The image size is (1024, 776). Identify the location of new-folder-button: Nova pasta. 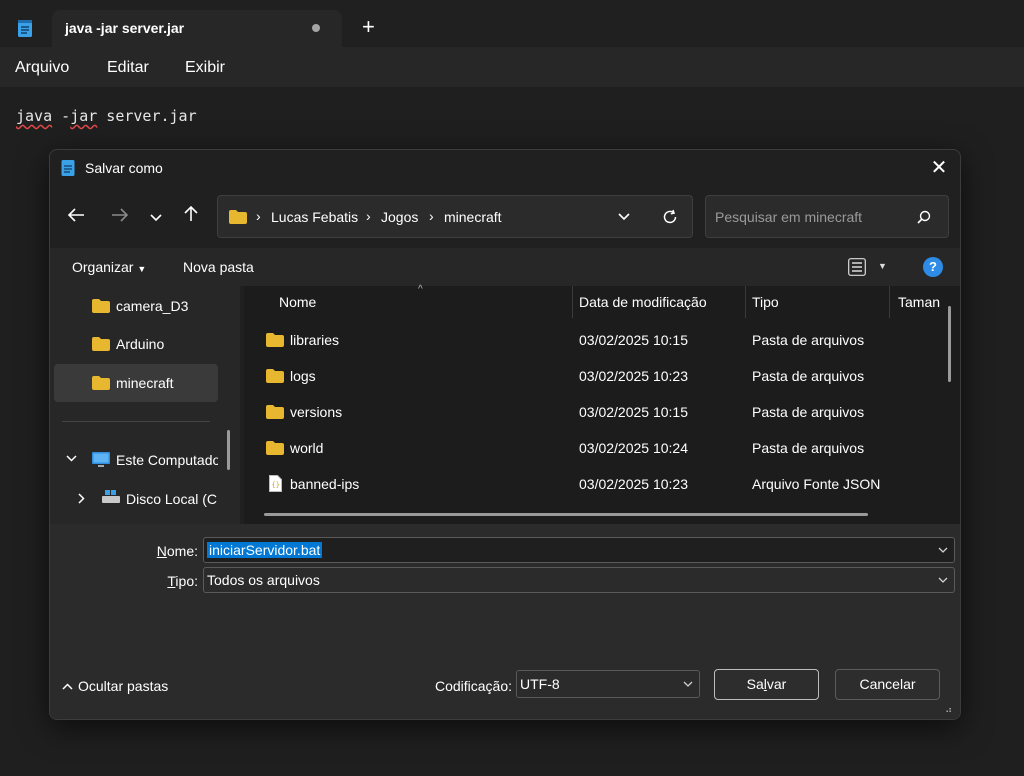
(218, 267).